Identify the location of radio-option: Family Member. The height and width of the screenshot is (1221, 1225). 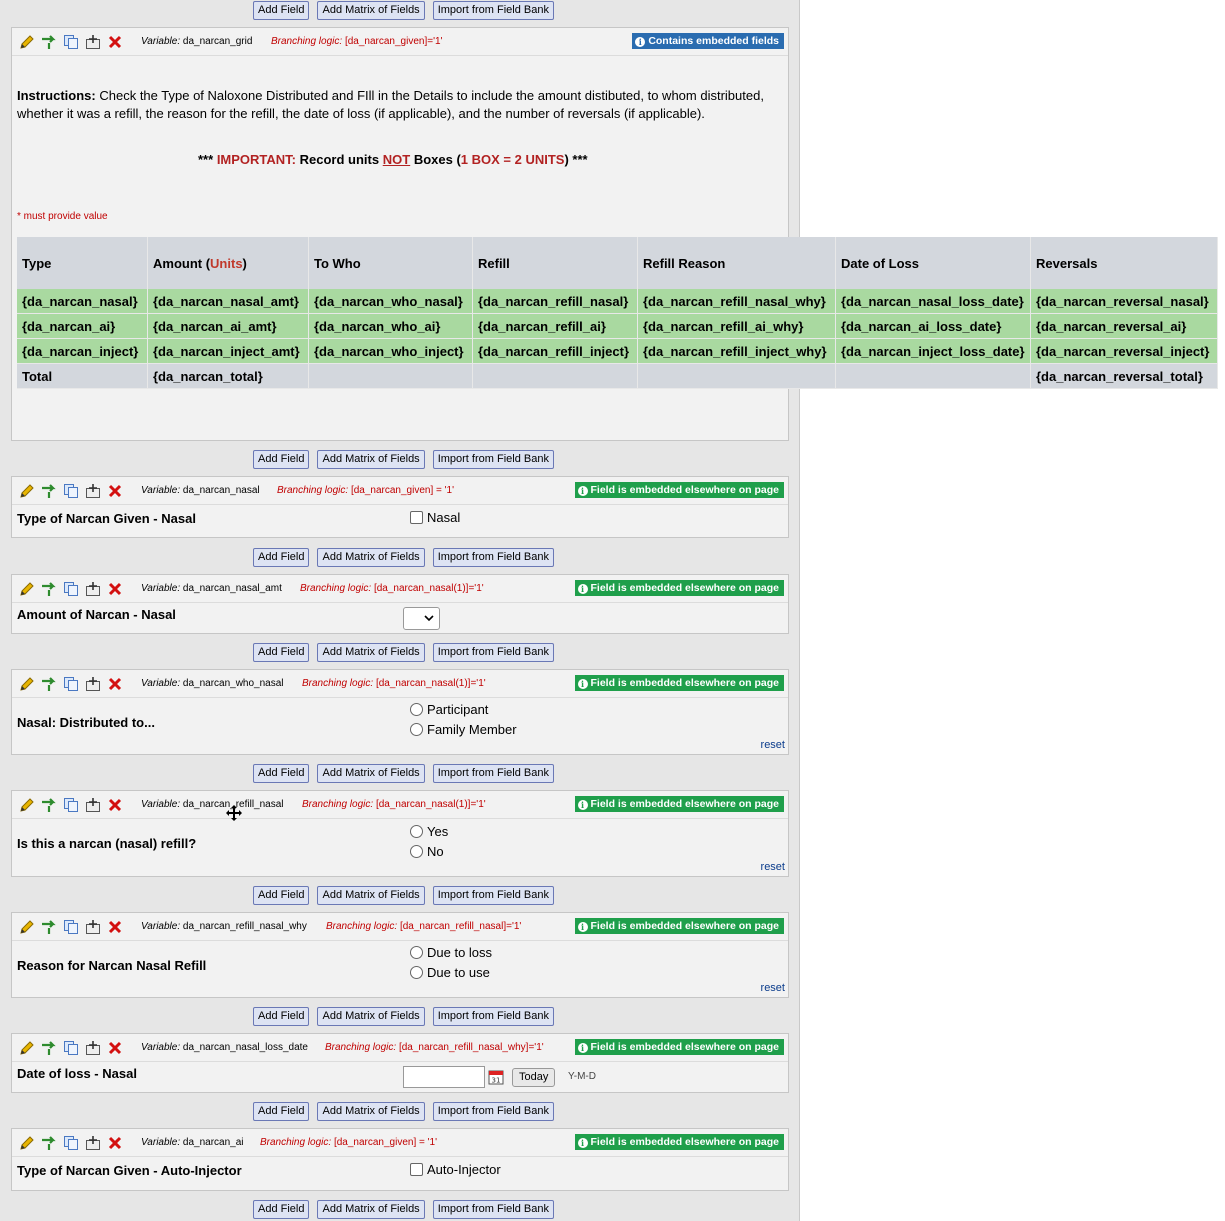
(463, 729).